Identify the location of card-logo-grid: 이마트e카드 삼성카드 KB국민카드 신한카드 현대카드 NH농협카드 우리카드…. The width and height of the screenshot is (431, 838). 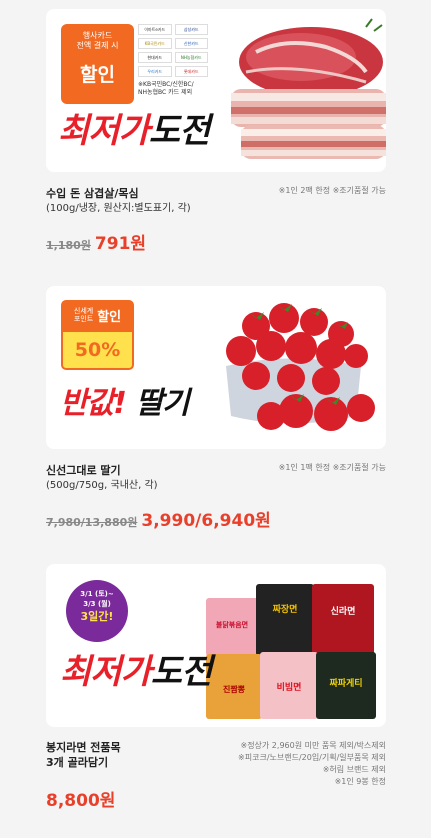
(173, 50).